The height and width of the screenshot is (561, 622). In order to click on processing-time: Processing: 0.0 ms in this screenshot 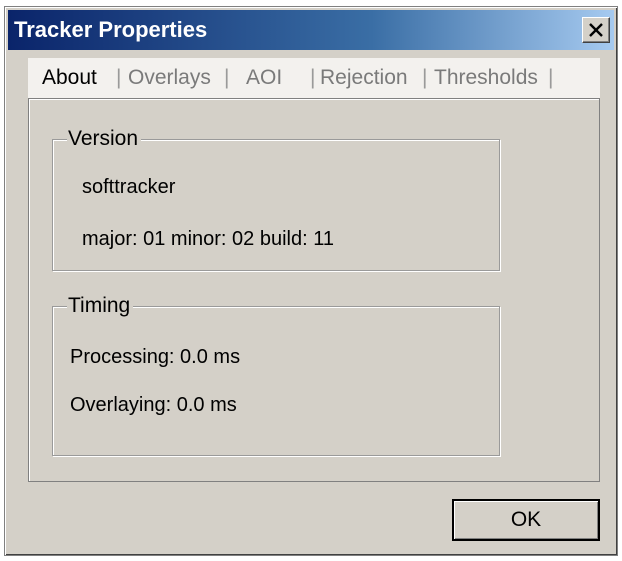, I will do `click(155, 357)`.